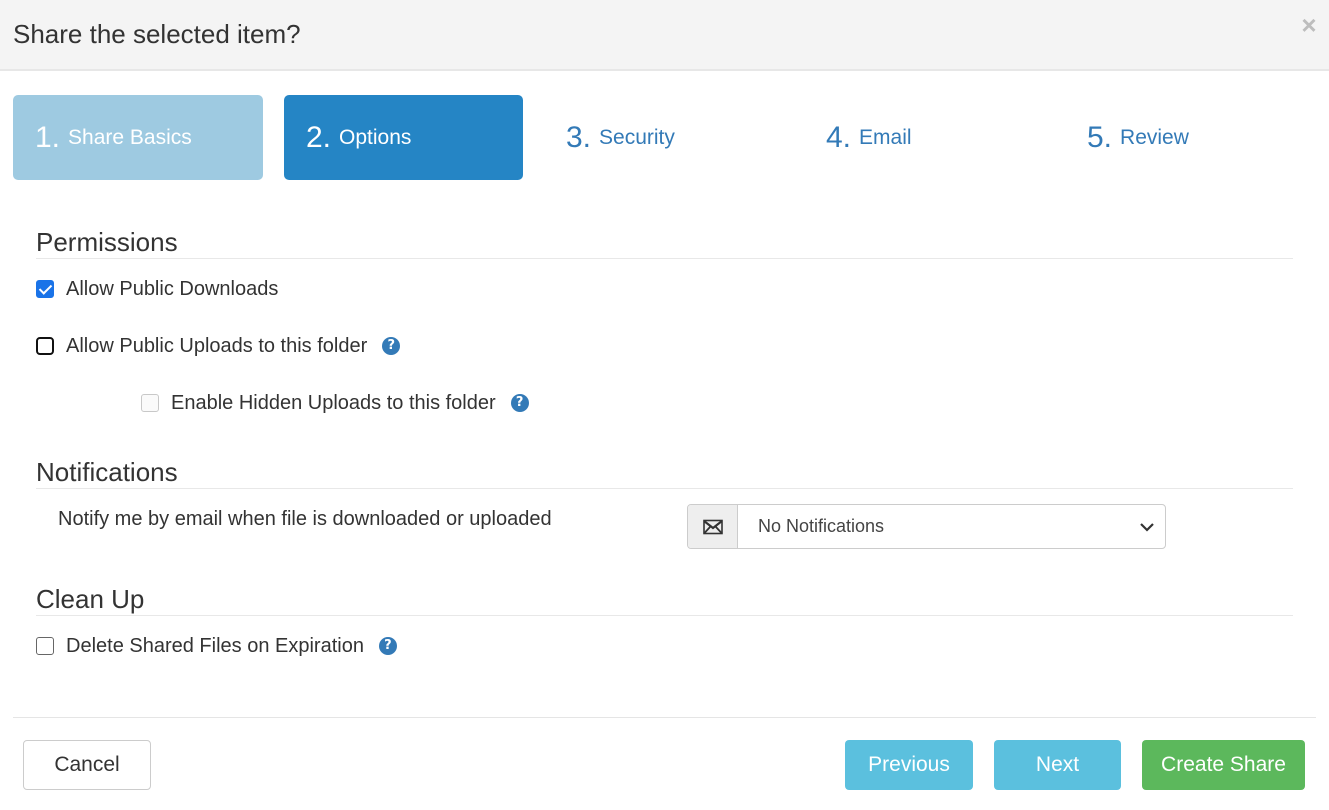  I want to click on step-label: Options, so click(375, 137).